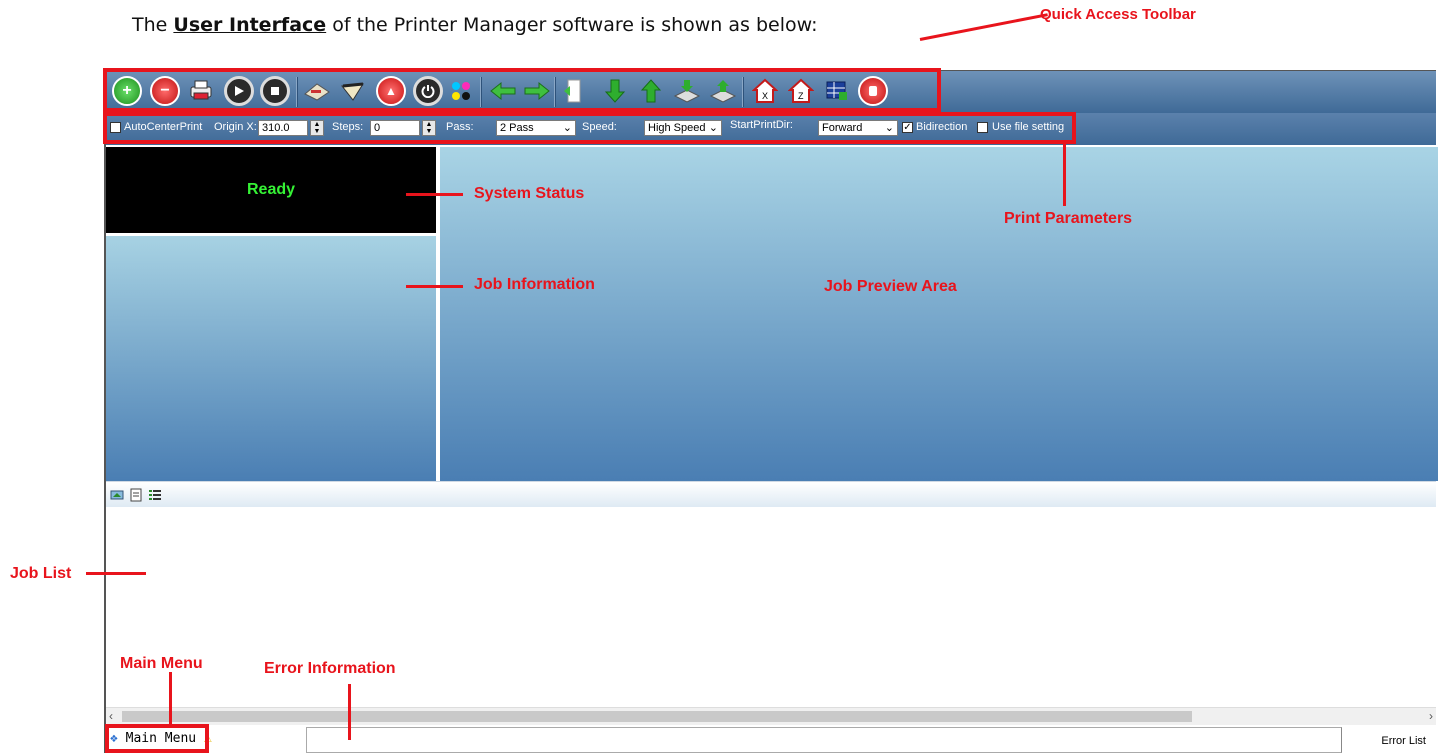  What do you see at coordinates (824, 740) in the screenshot?
I see `error-information-field` at bounding box center [824, 740].